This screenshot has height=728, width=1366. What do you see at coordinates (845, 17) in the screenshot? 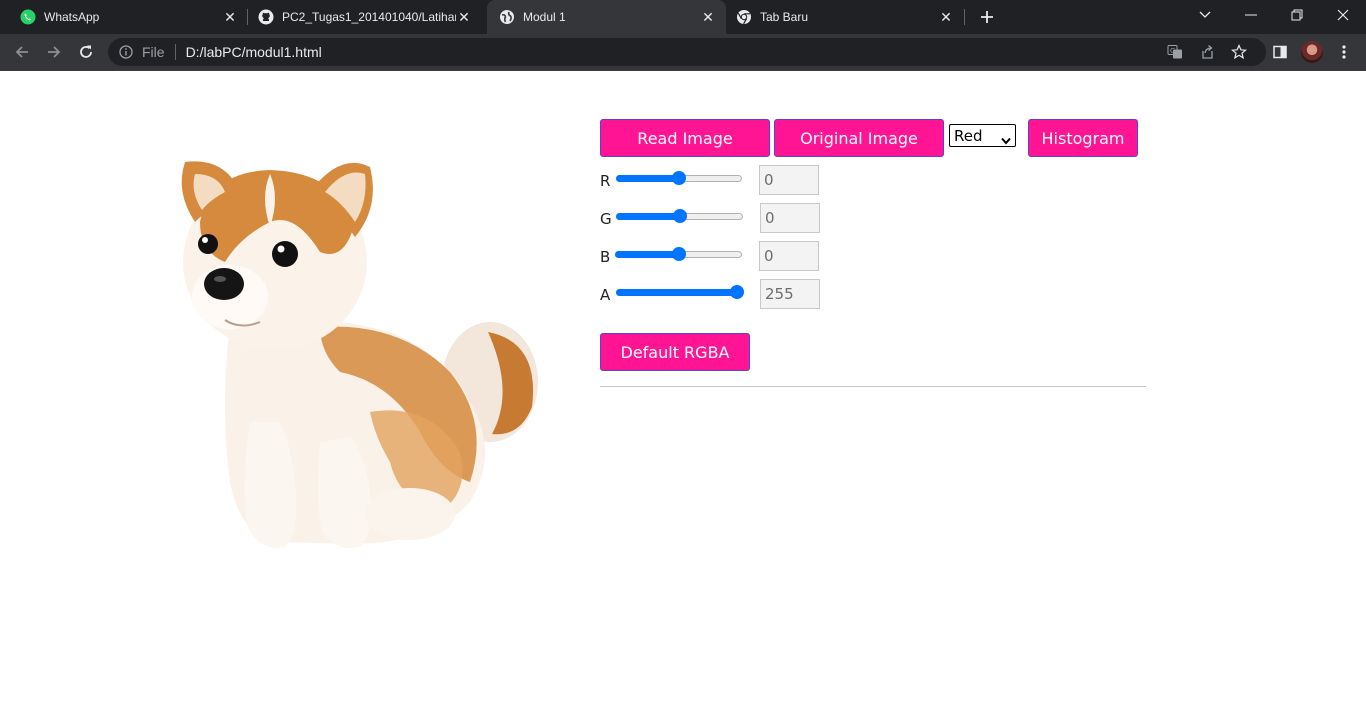
I see `tab-tab-baru: Tab Baru ✕` at bounding box center [845, 17].